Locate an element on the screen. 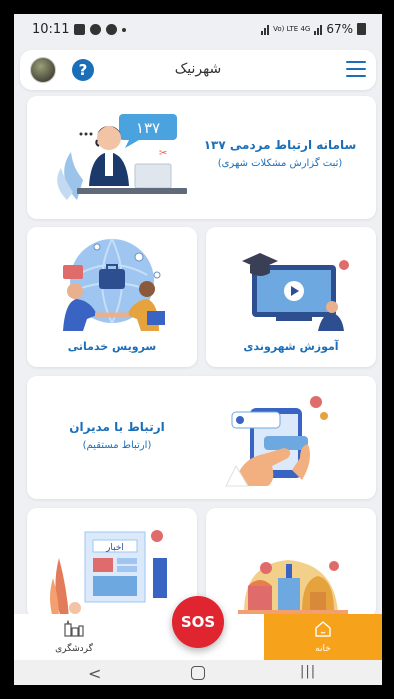 The image size is (394, 699). news-sign-text: اخبار is located at coordinates (114, 548).